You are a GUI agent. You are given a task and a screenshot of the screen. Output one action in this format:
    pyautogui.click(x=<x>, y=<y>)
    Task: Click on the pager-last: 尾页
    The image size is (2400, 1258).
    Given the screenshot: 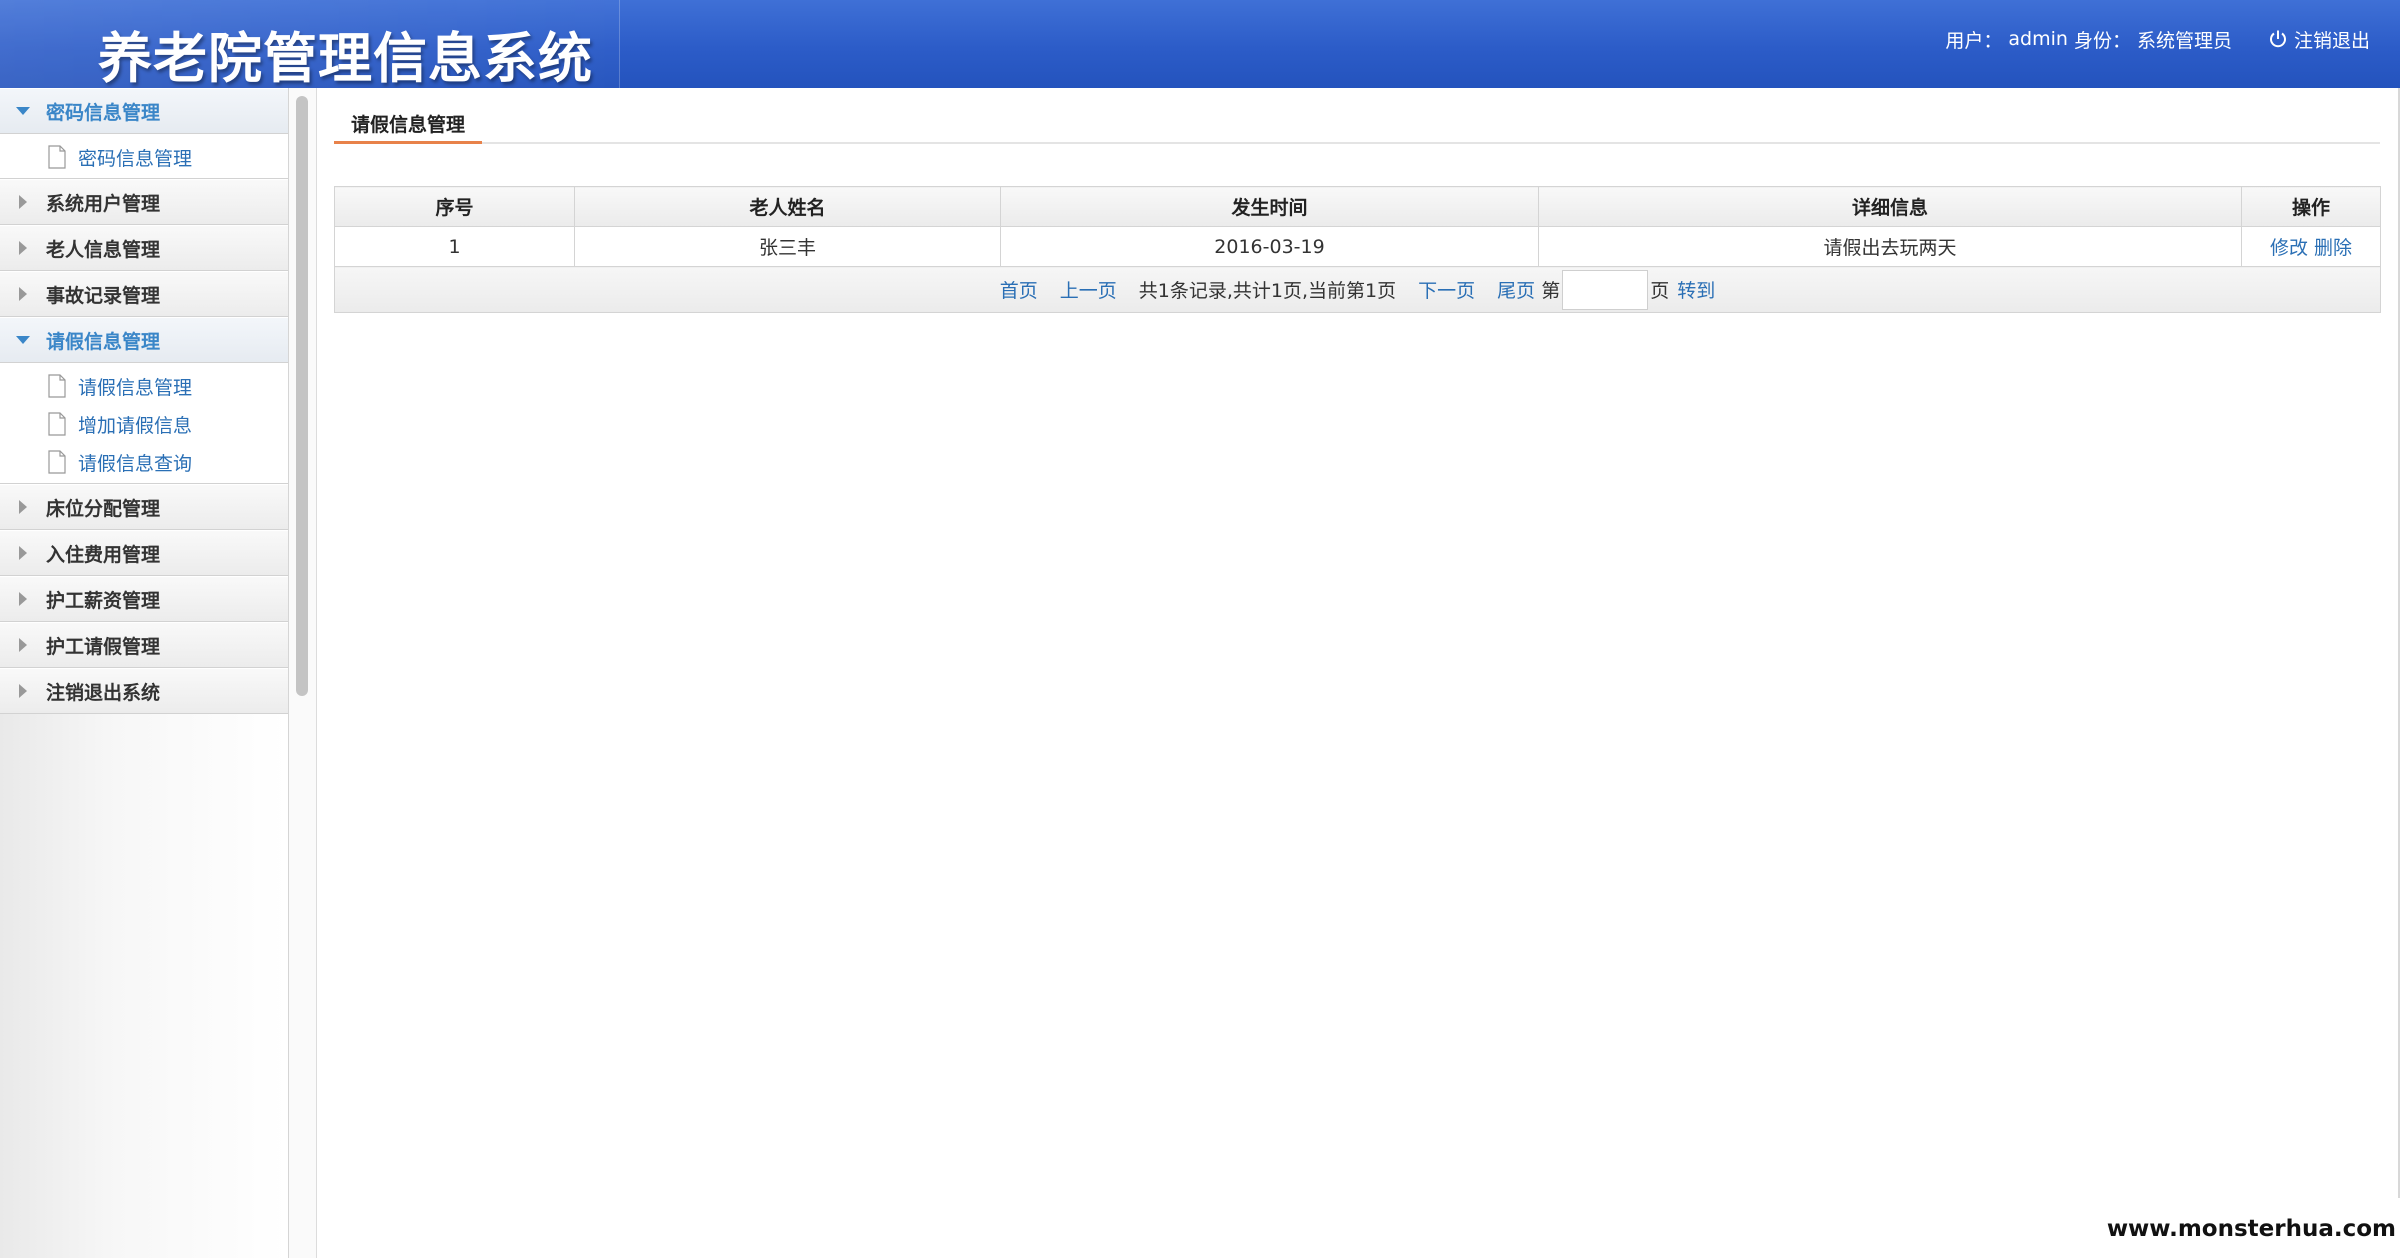 What is the action you would take?
    pyautogui.click(x=1516, y=289)
    